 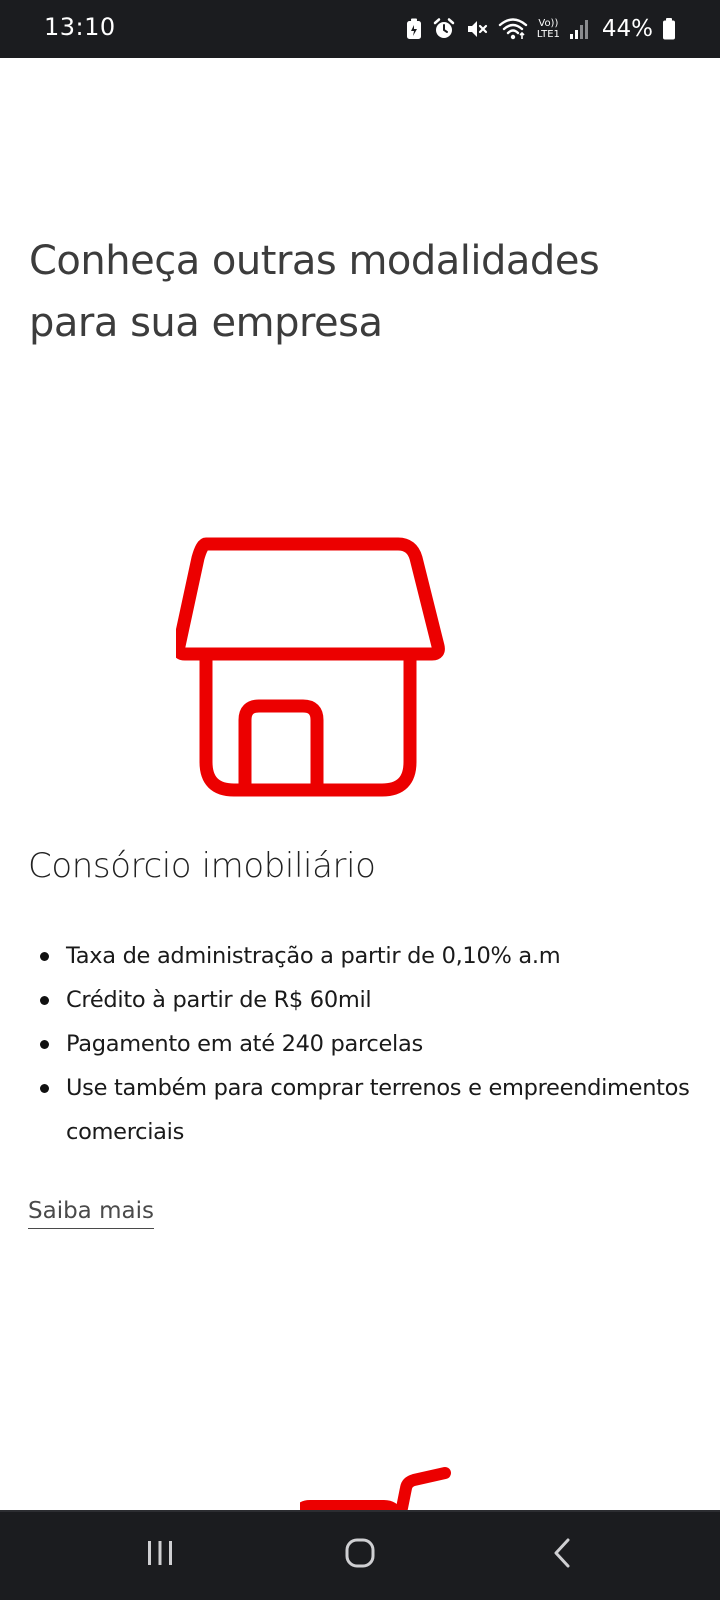 I want to click on alarm-icon, so click(x=444, y=29).